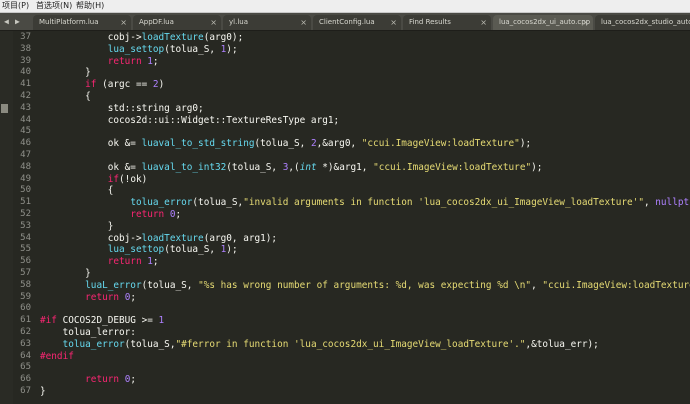 The height and width of the screenshot is (404, 690). What do you see at coordinates (25, 166) in the screenshot?
I see `line-number: 48` at bounding box center [25, 166].